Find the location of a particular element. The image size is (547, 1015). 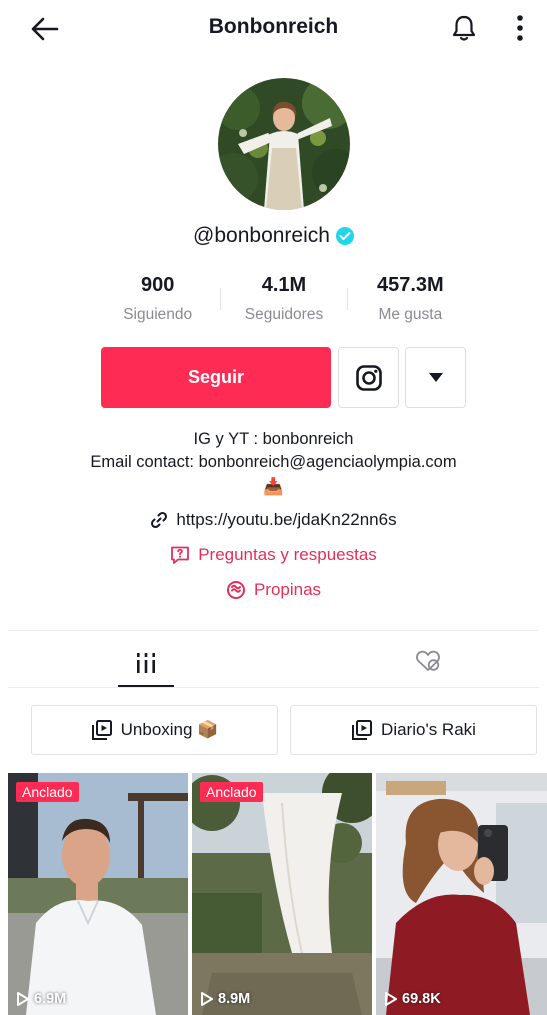

bell-icon is located at coordinates (464, 28).